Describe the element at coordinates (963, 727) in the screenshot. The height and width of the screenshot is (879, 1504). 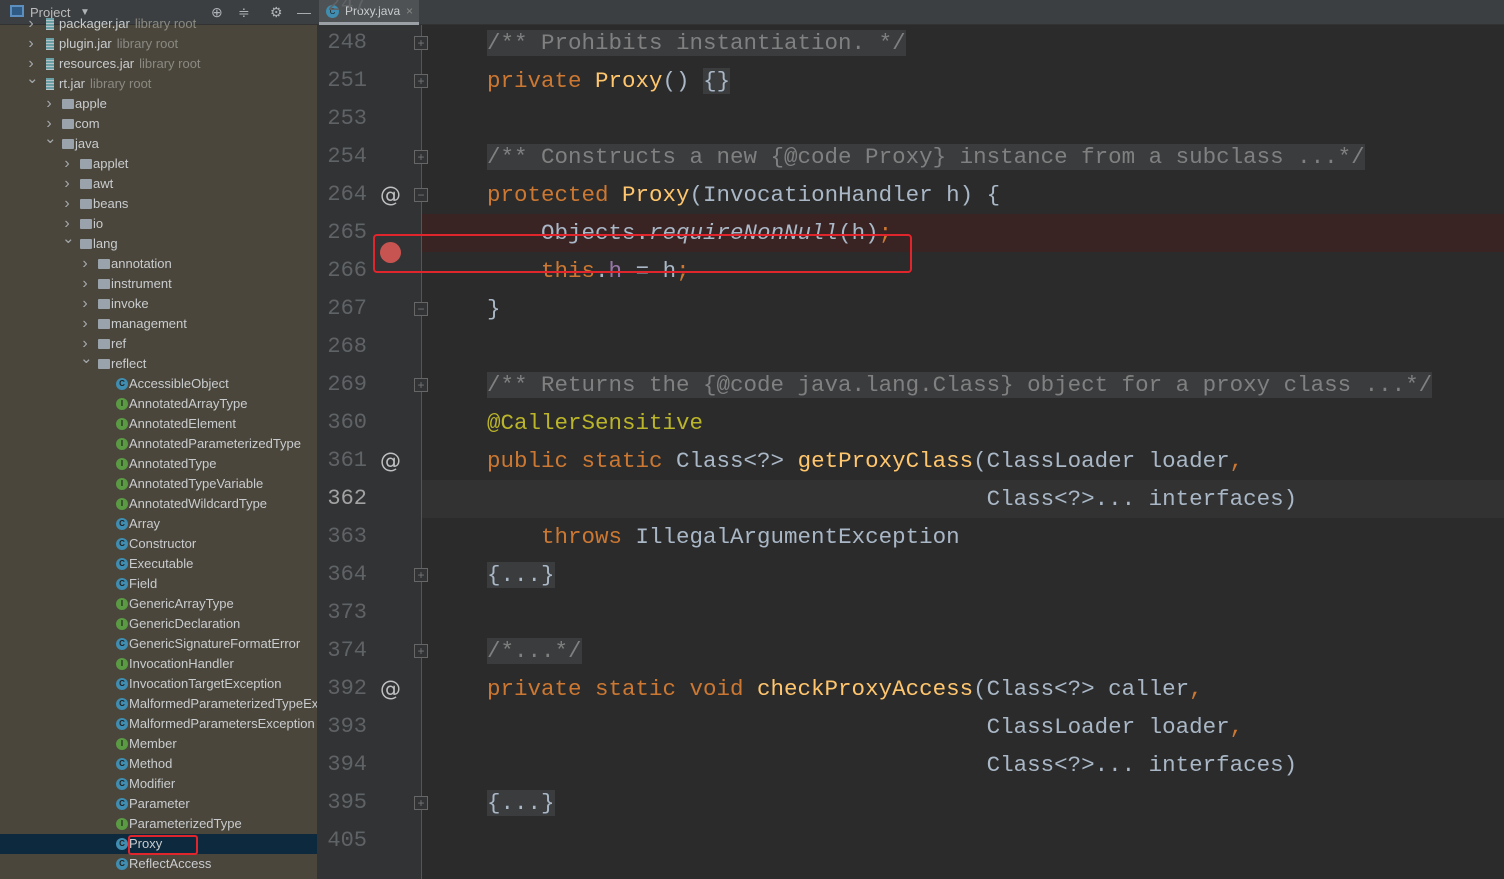
I see `code-line: ClassLoader loader,` at that location.